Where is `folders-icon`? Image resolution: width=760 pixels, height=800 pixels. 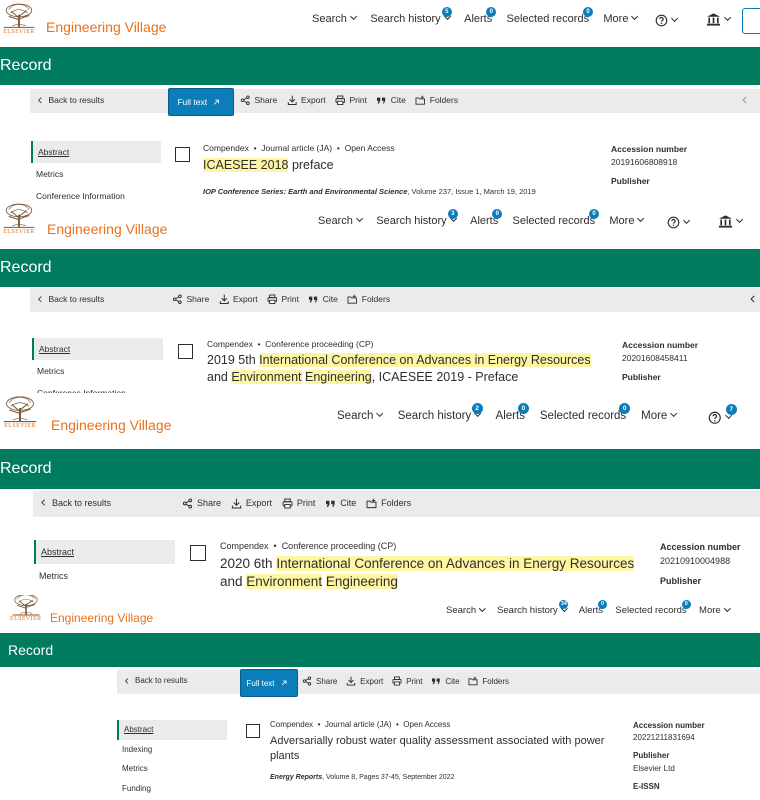 folders-icon is located at coordinates (371, 503).